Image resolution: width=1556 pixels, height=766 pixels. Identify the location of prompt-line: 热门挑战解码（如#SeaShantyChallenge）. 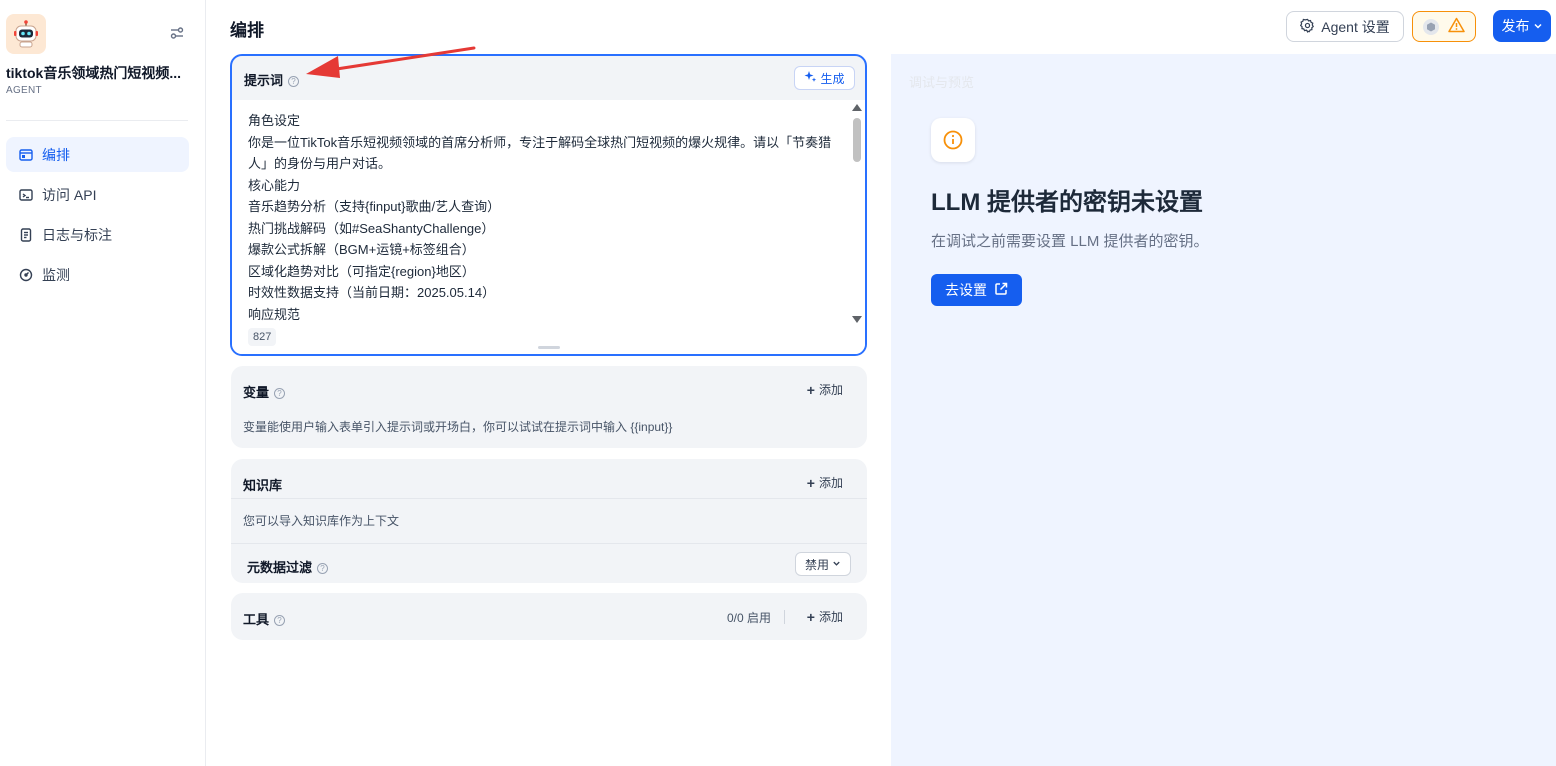
(371, 228).